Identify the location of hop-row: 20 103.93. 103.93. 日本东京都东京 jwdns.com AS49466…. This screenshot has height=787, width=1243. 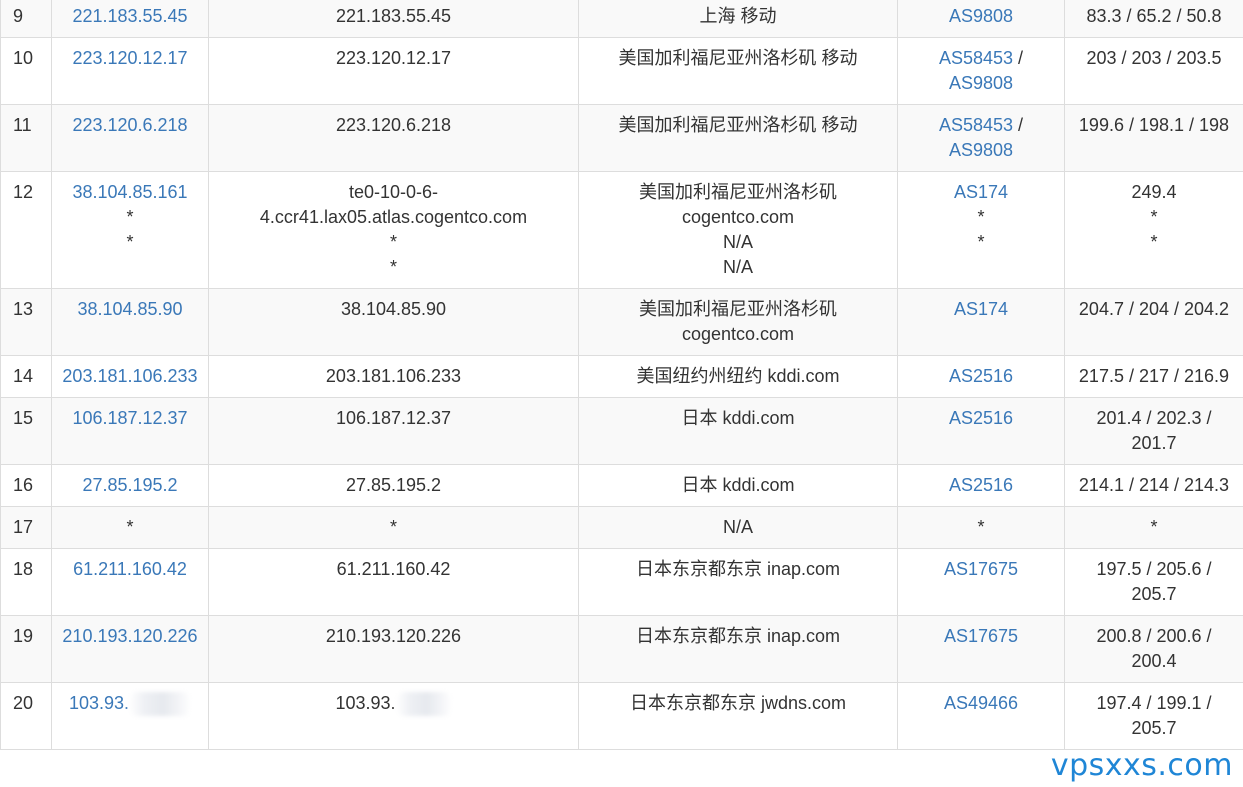
(621, 716).